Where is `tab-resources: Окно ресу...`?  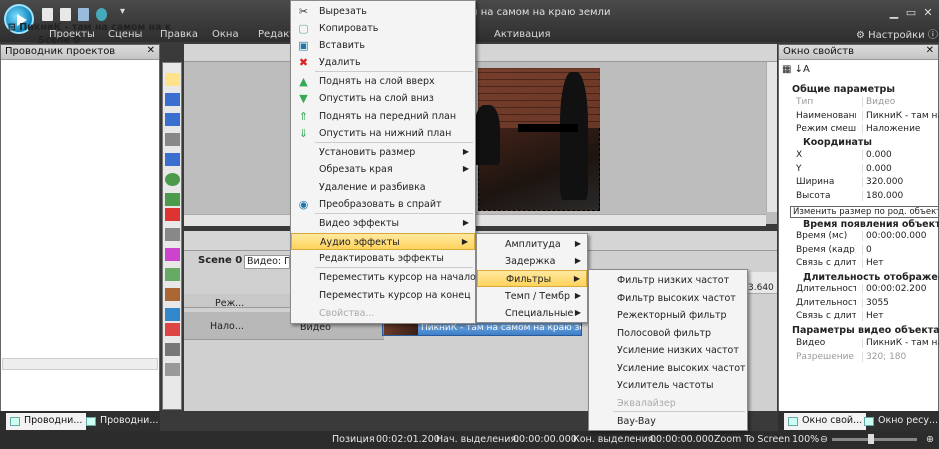
tab-resources: Окно ресу... is located at coordinates (899, 421).